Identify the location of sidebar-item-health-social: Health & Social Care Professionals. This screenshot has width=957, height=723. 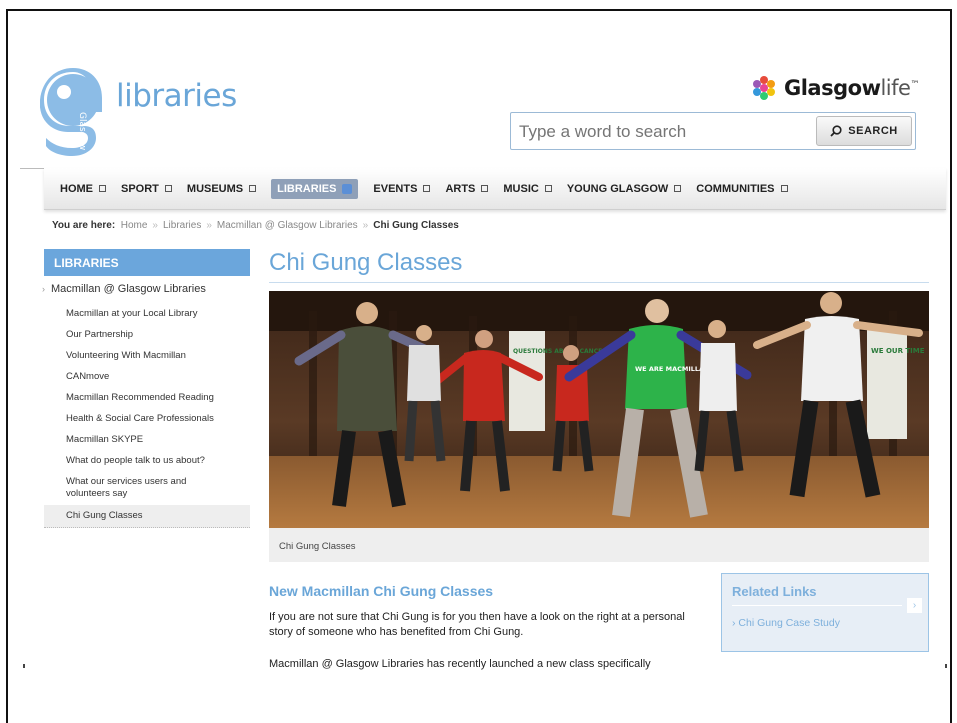
(147, 419).